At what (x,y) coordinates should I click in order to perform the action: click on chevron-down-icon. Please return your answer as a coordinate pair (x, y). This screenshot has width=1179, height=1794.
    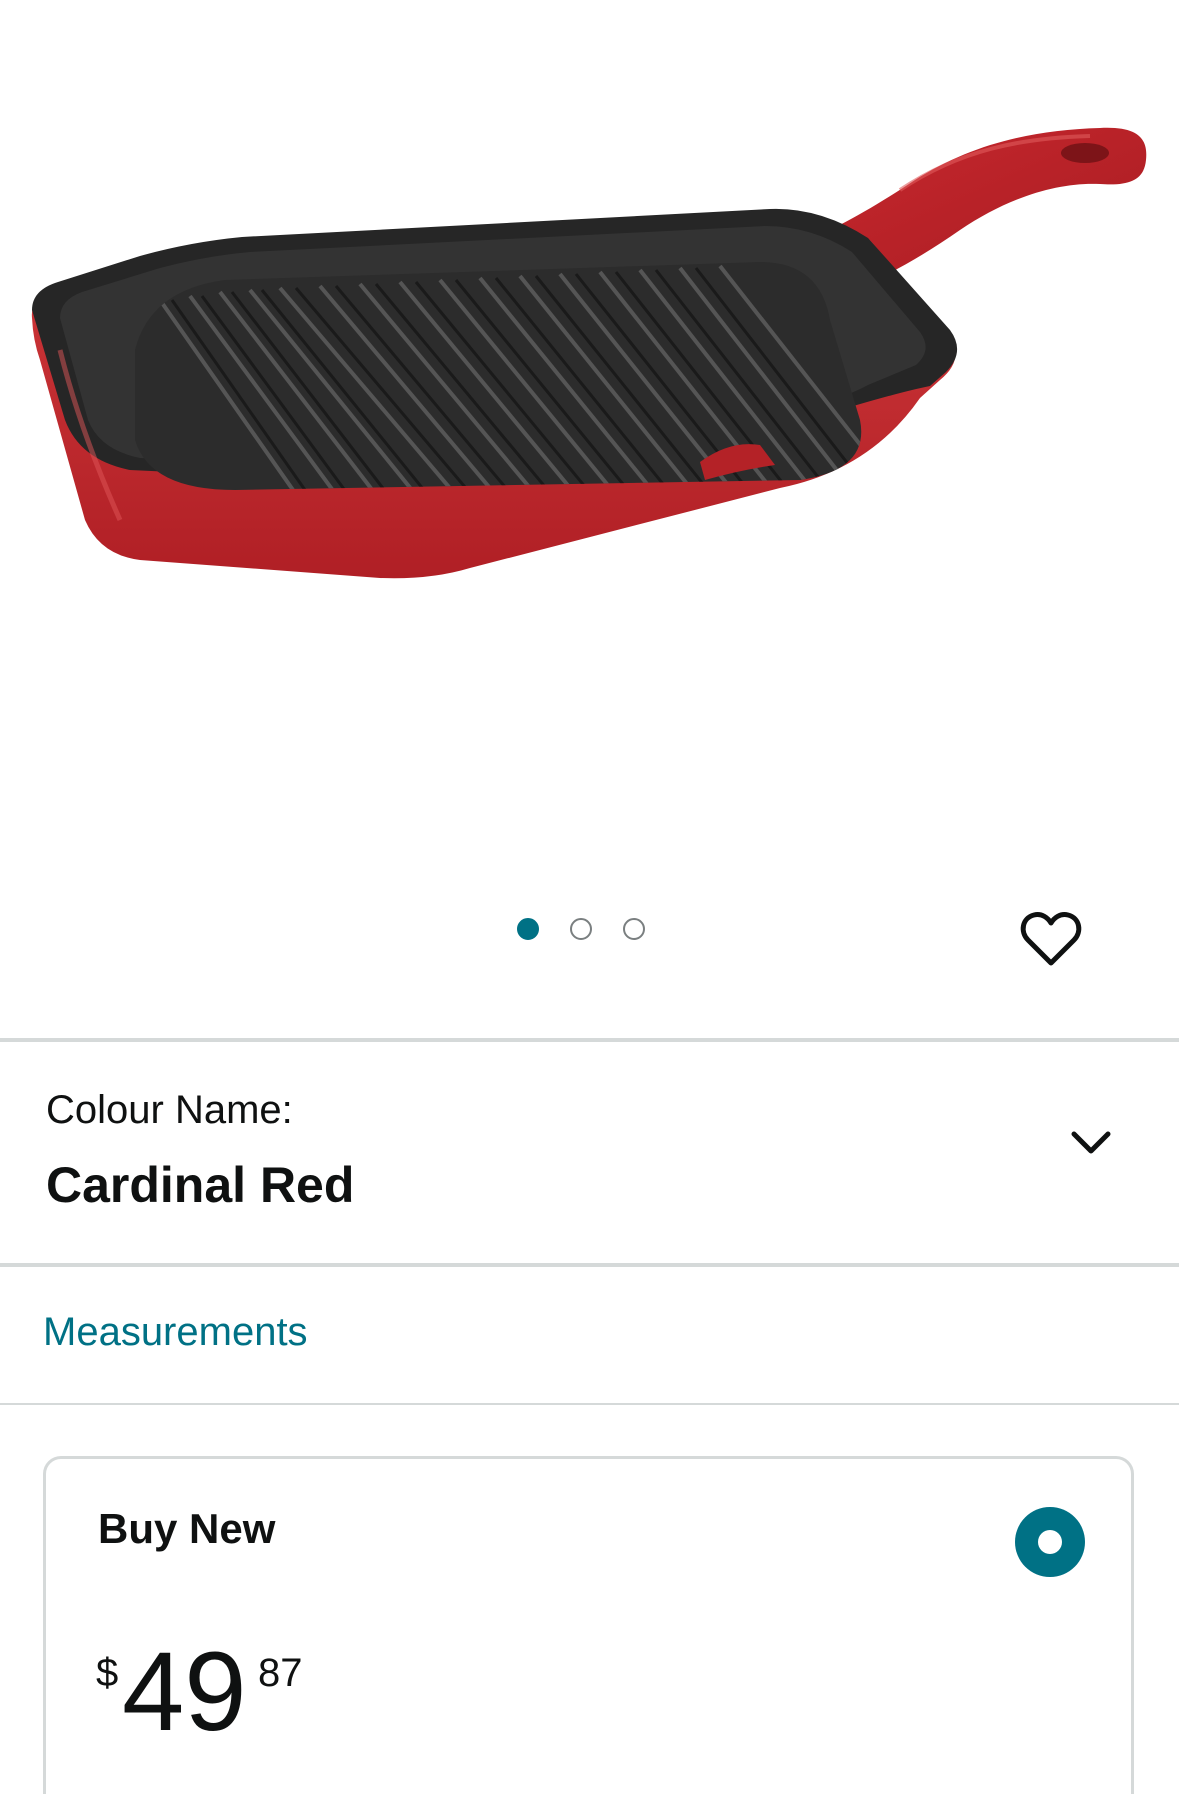
    Looking at the image, I should click on (1091, 1142).